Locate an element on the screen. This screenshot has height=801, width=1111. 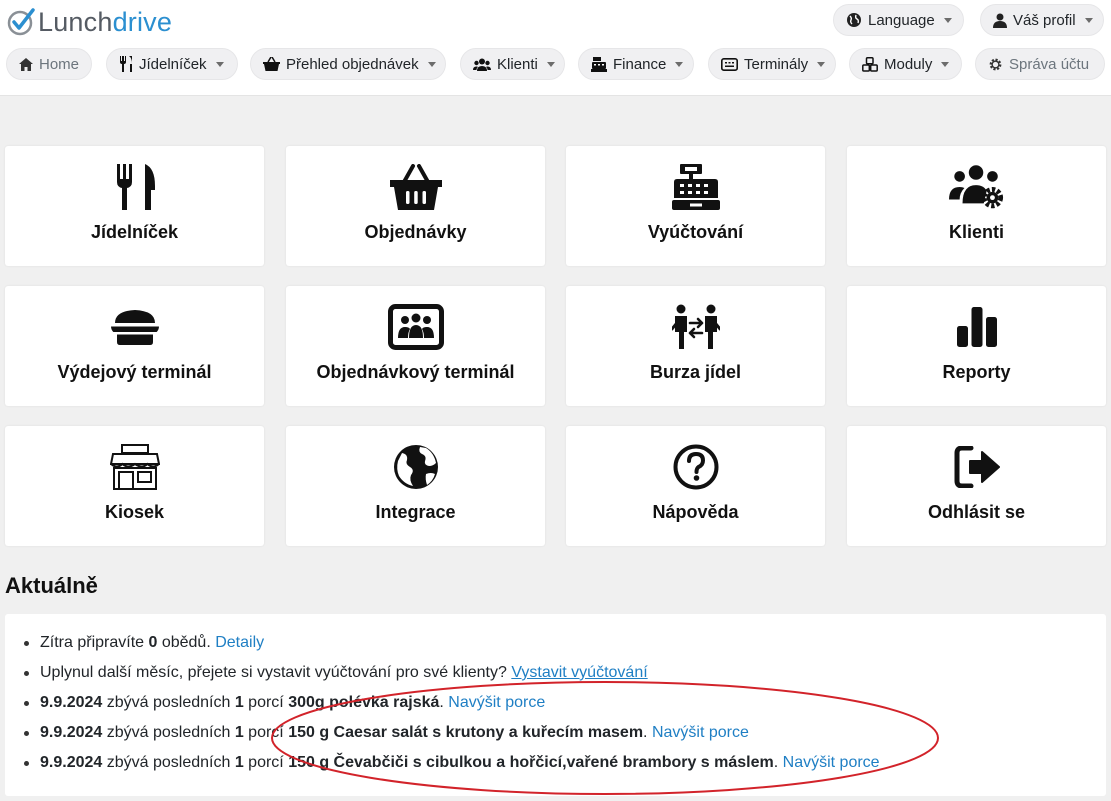
tile-klienti-label: Klienti is located at coordinates (976, 232).